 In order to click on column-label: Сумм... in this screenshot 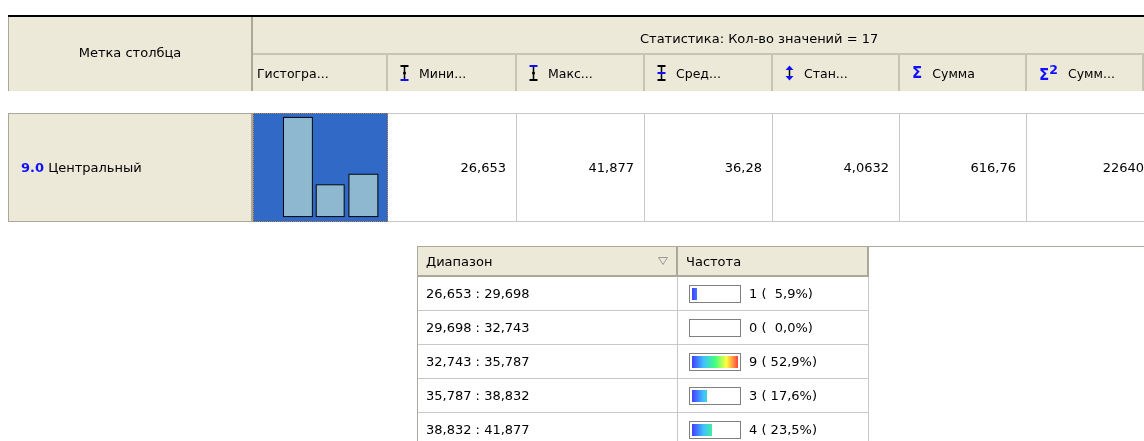, I will do `click(1091, 73)`.